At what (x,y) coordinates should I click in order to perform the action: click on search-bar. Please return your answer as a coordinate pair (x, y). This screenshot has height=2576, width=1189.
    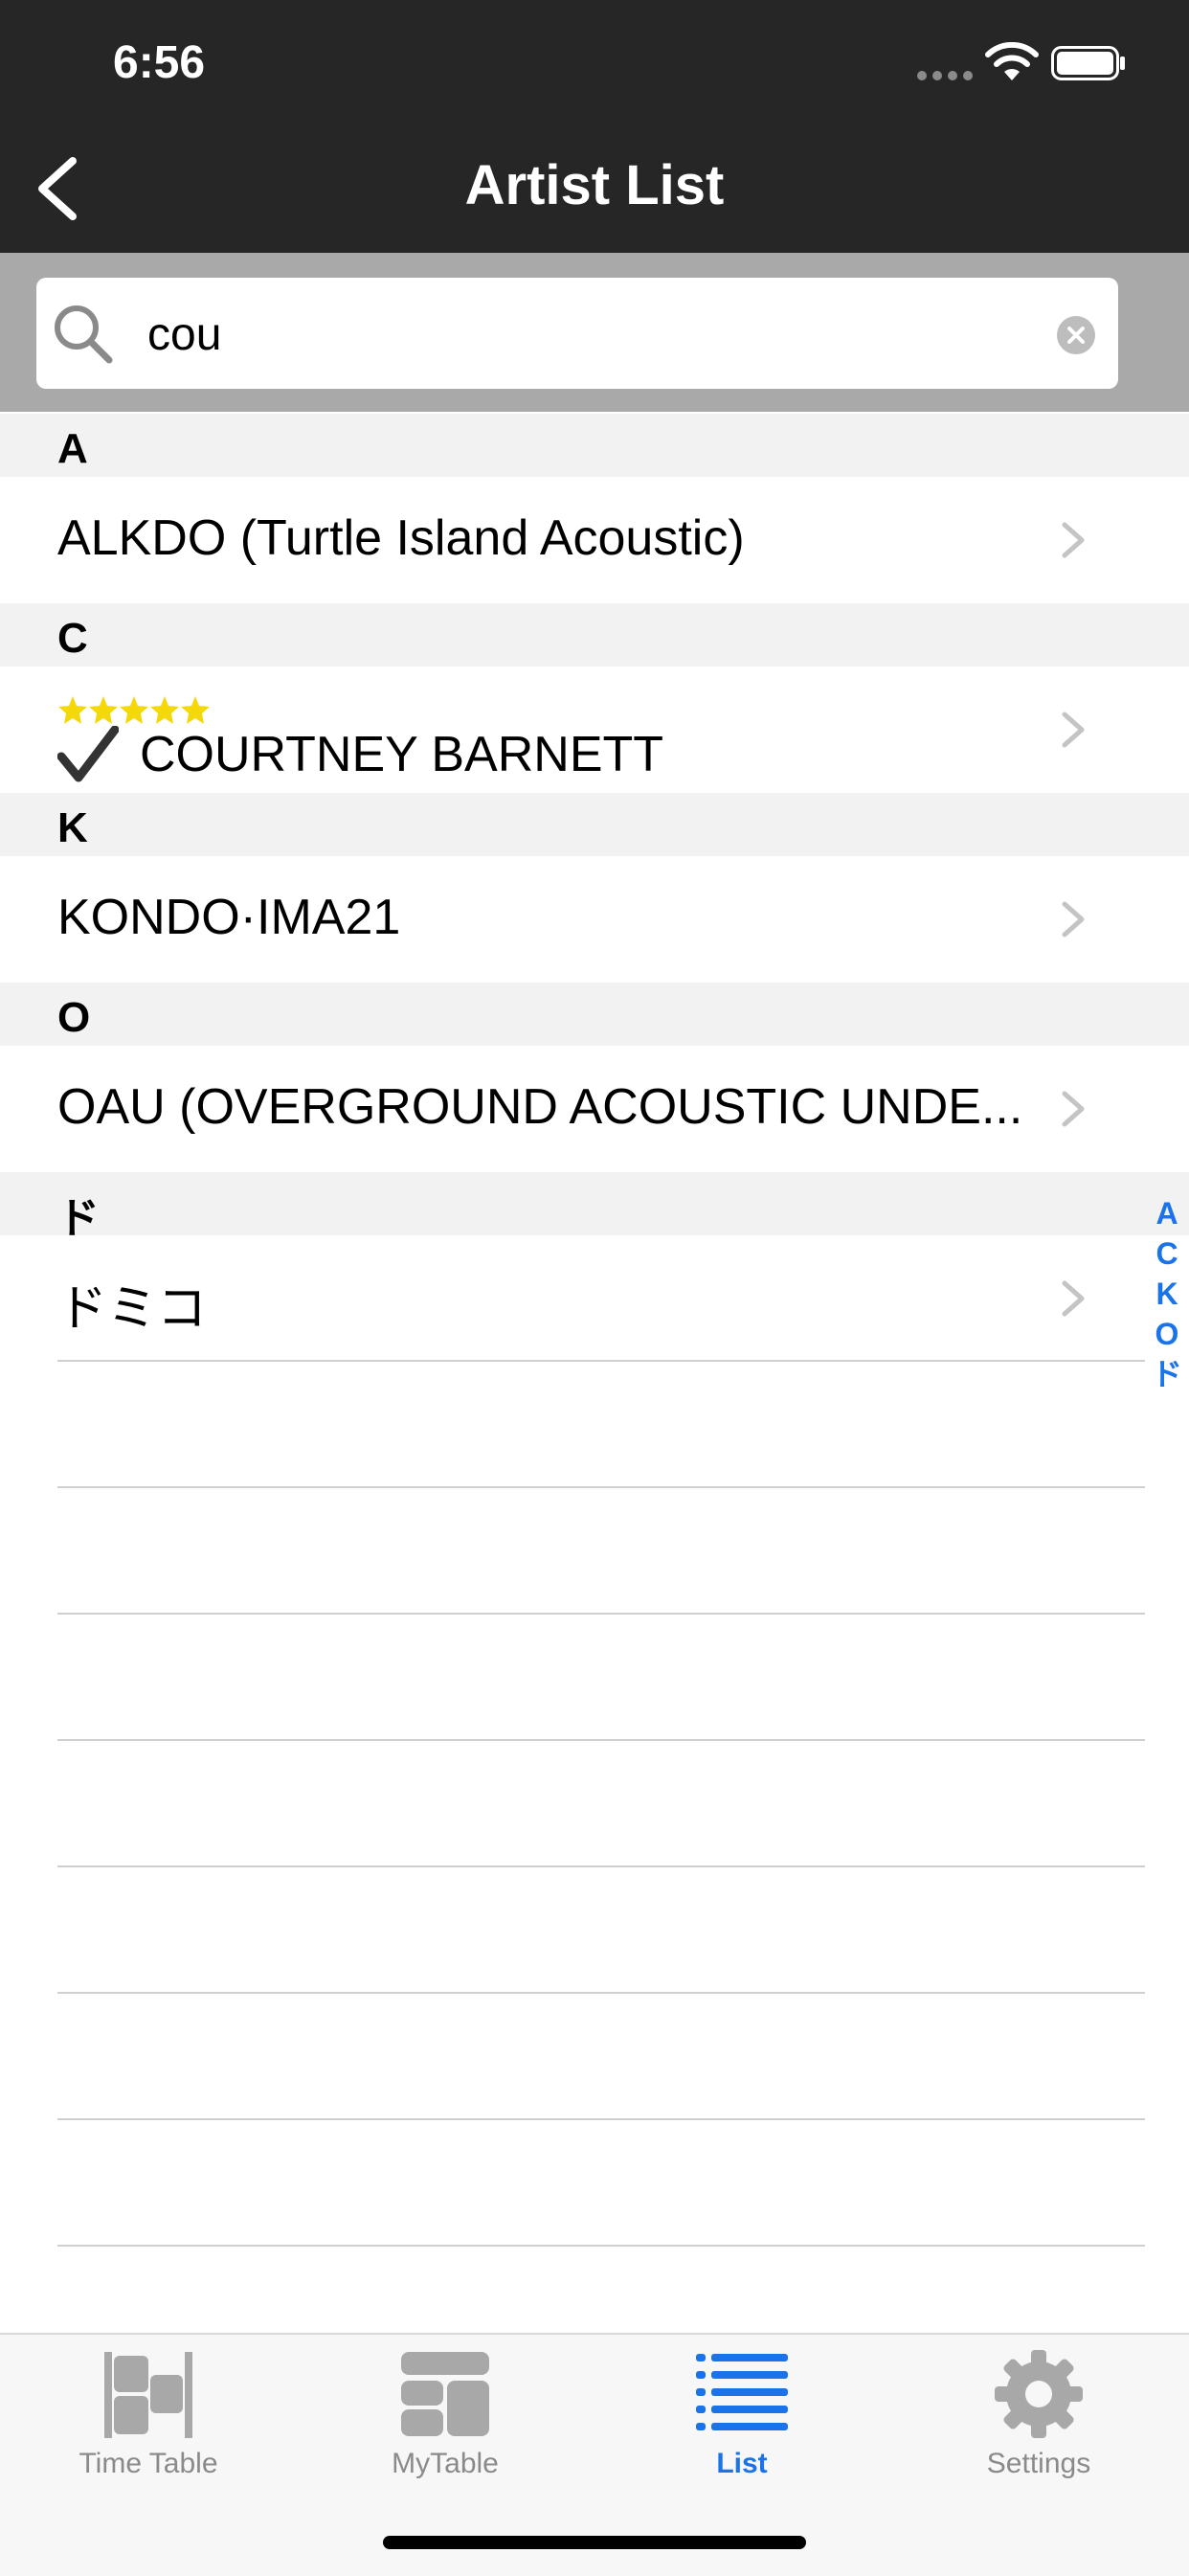
    Looking at the image, I should click on (594, 332).